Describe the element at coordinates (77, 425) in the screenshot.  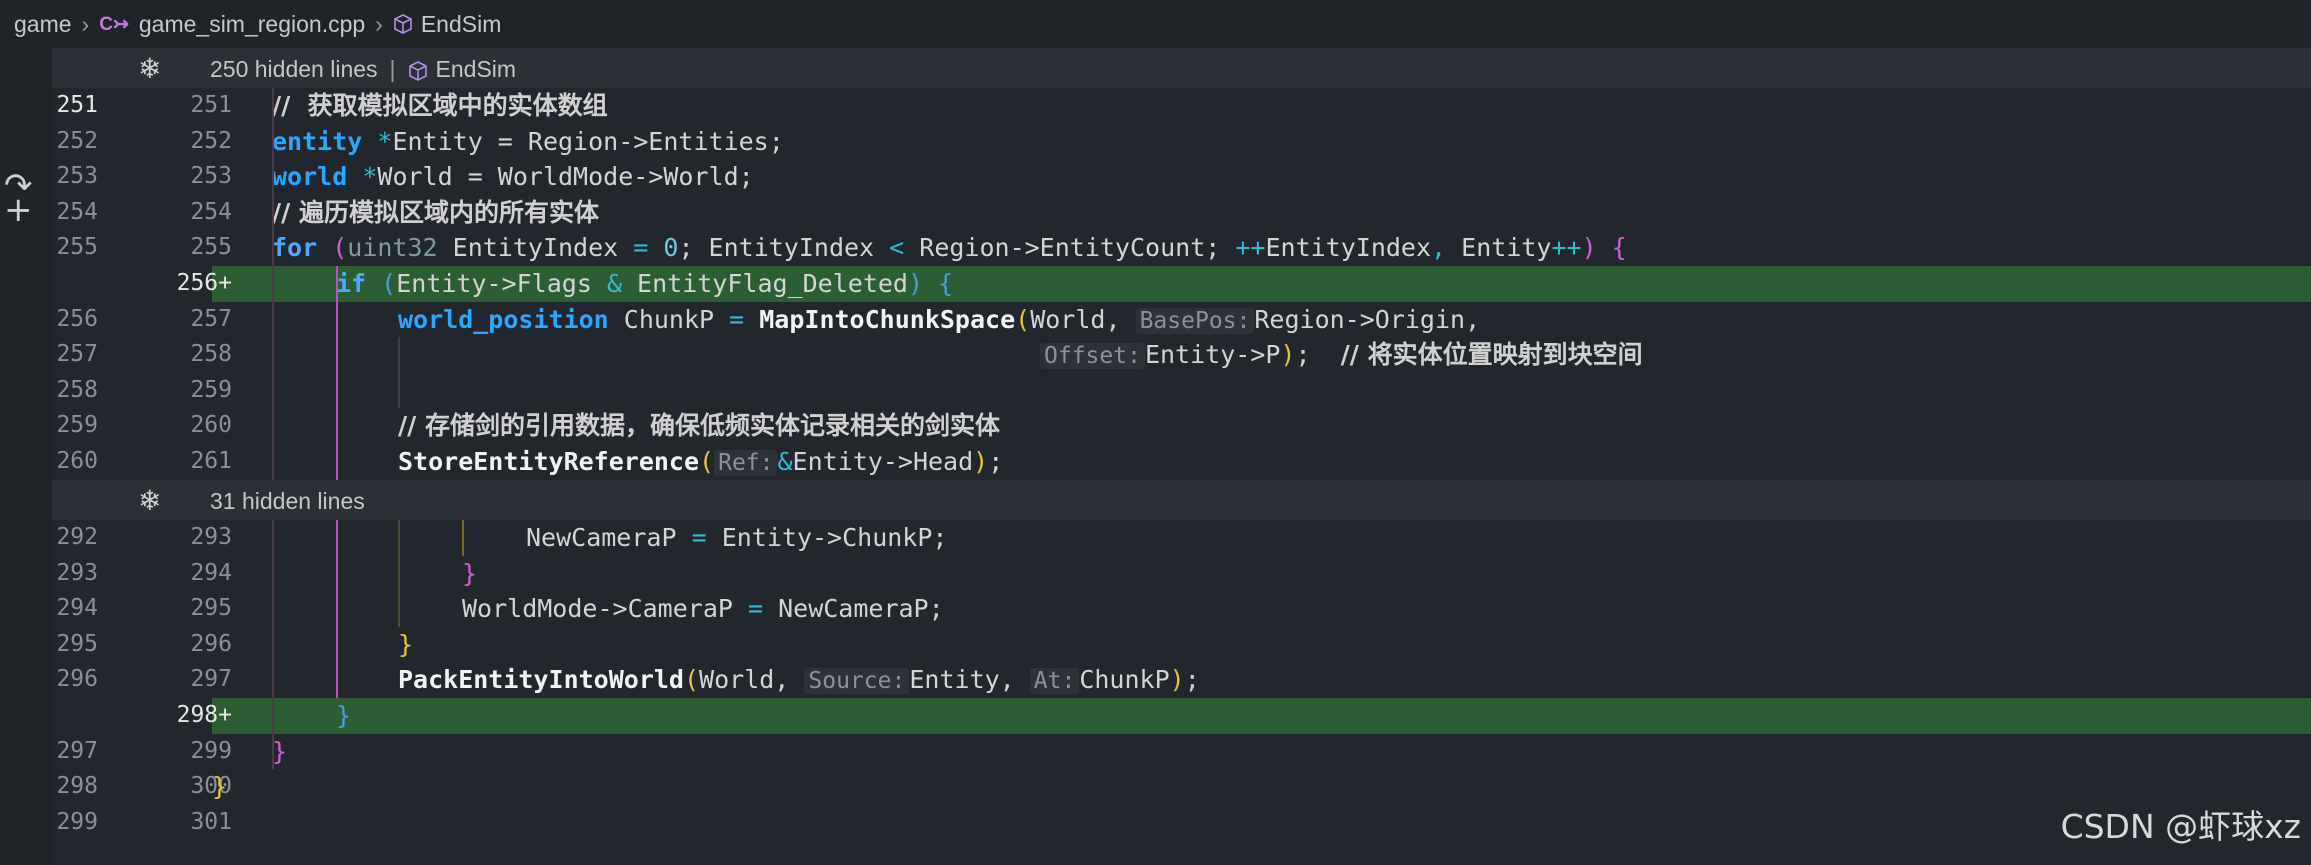
I see `line-number-original: 259` at that location.